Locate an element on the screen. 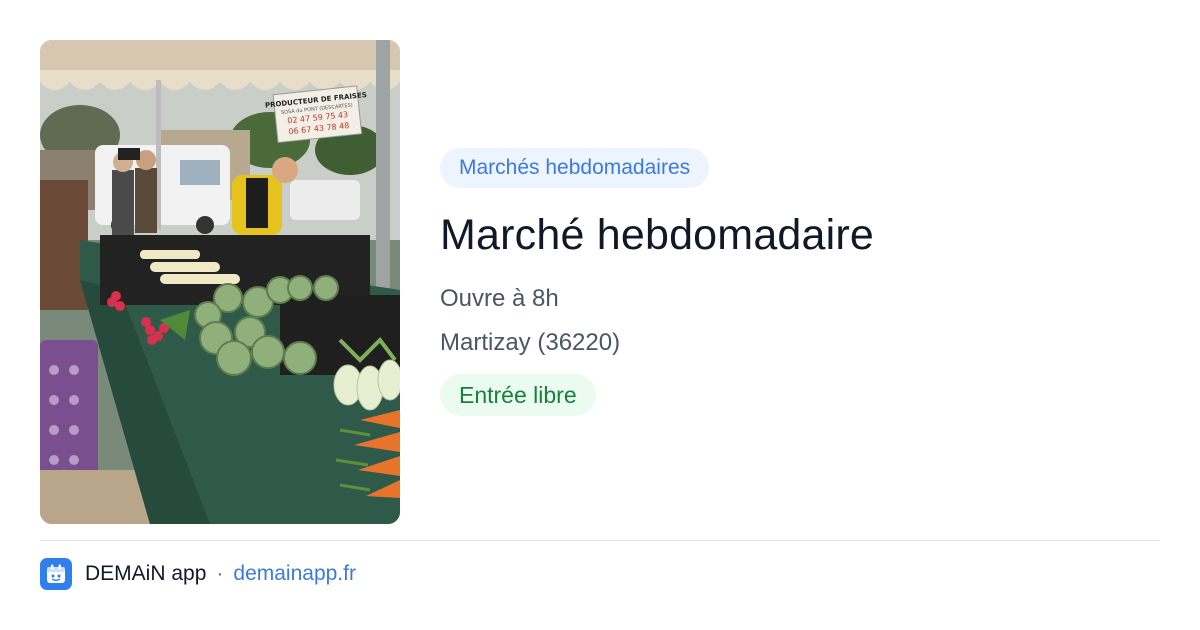 The image size is (1200, 630). app-url-link: demainapp.fr is located at coordinates (294, 574).